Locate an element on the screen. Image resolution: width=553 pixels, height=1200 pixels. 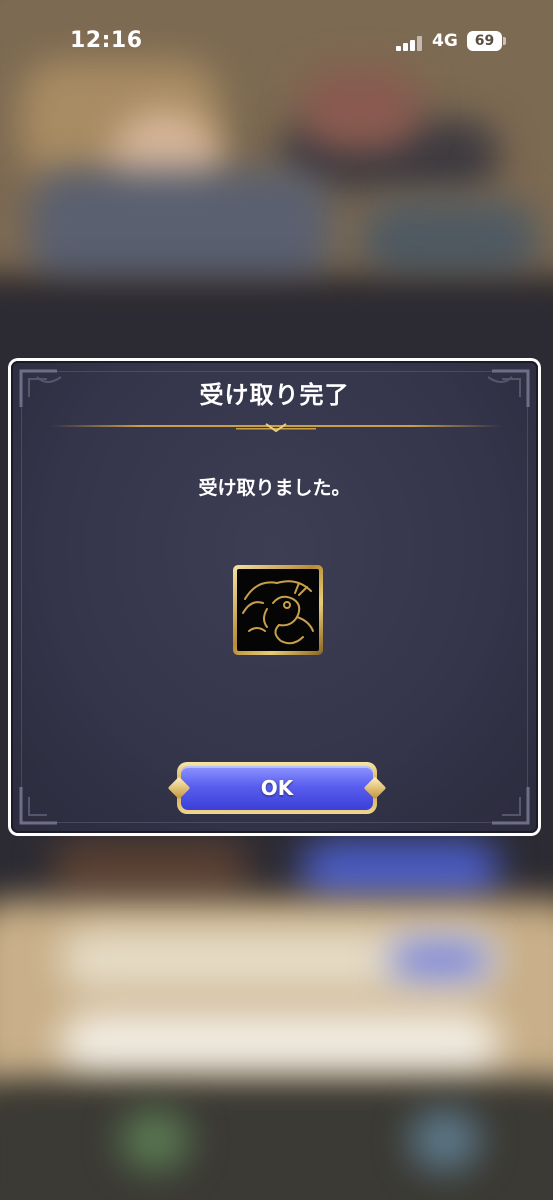
dialog-title: 受け取り完了 is located at coordinates (274, 395).